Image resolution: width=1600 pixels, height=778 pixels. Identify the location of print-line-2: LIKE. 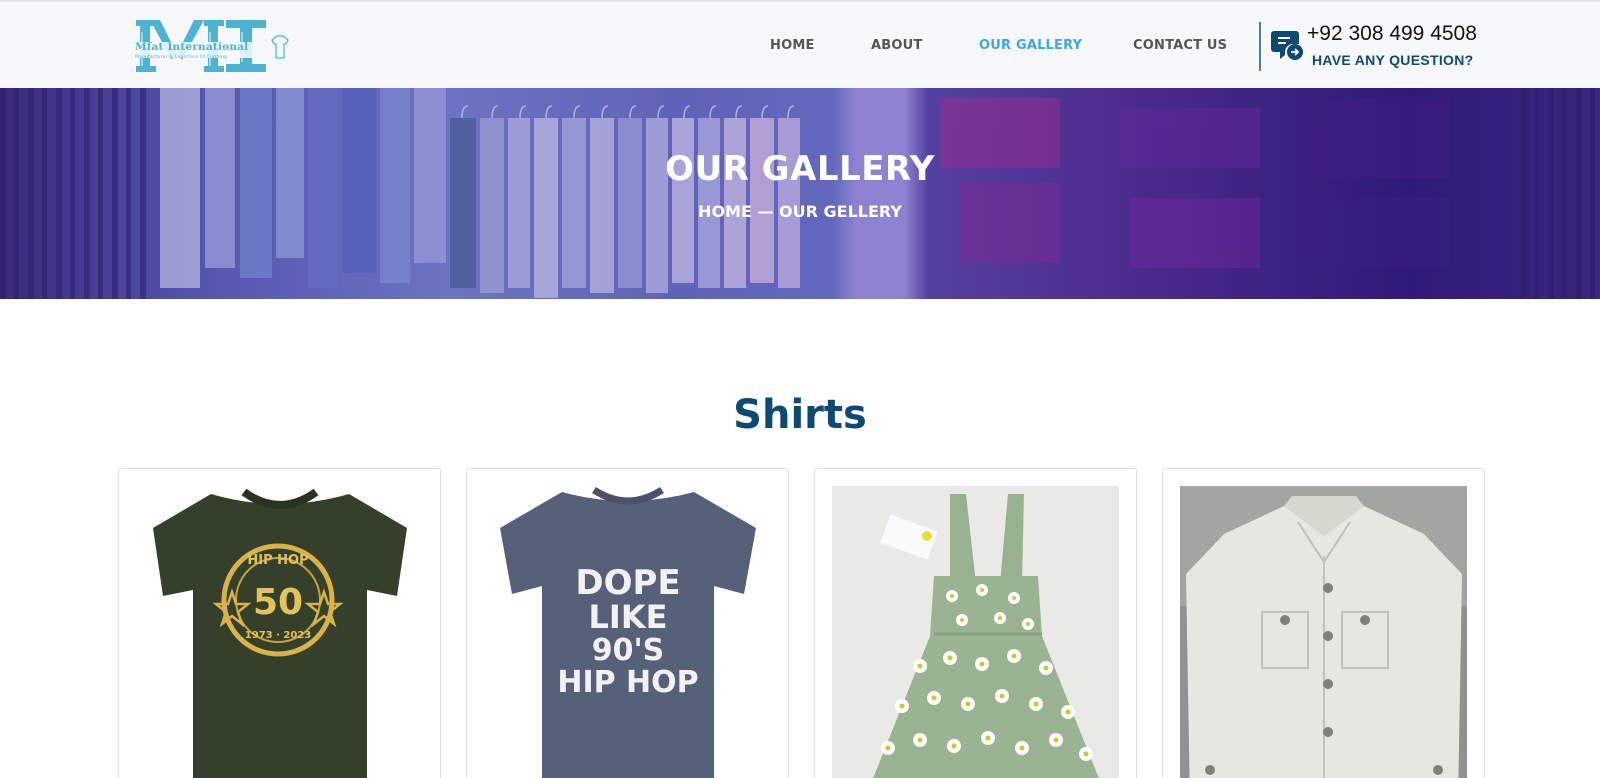
(628, 617).